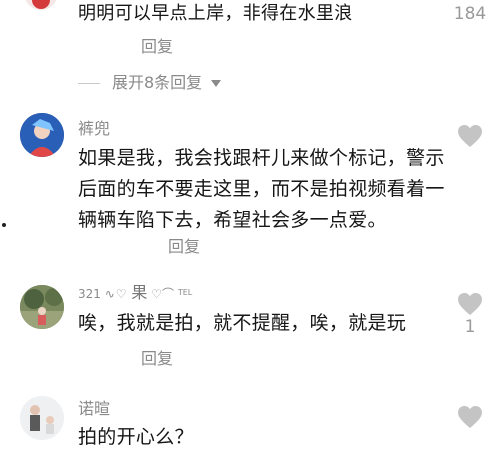 The width and height of the screenshot is (500, 456). I want to click on username: 裤兜, so click(94, 129).